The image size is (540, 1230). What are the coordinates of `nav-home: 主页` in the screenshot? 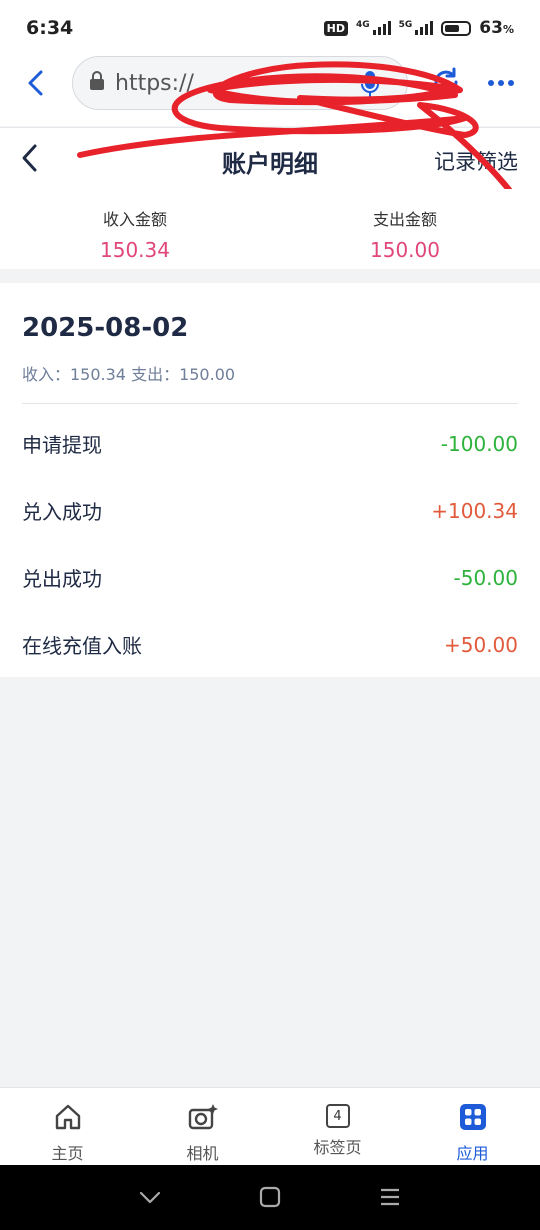 It's located at (67, 1126).